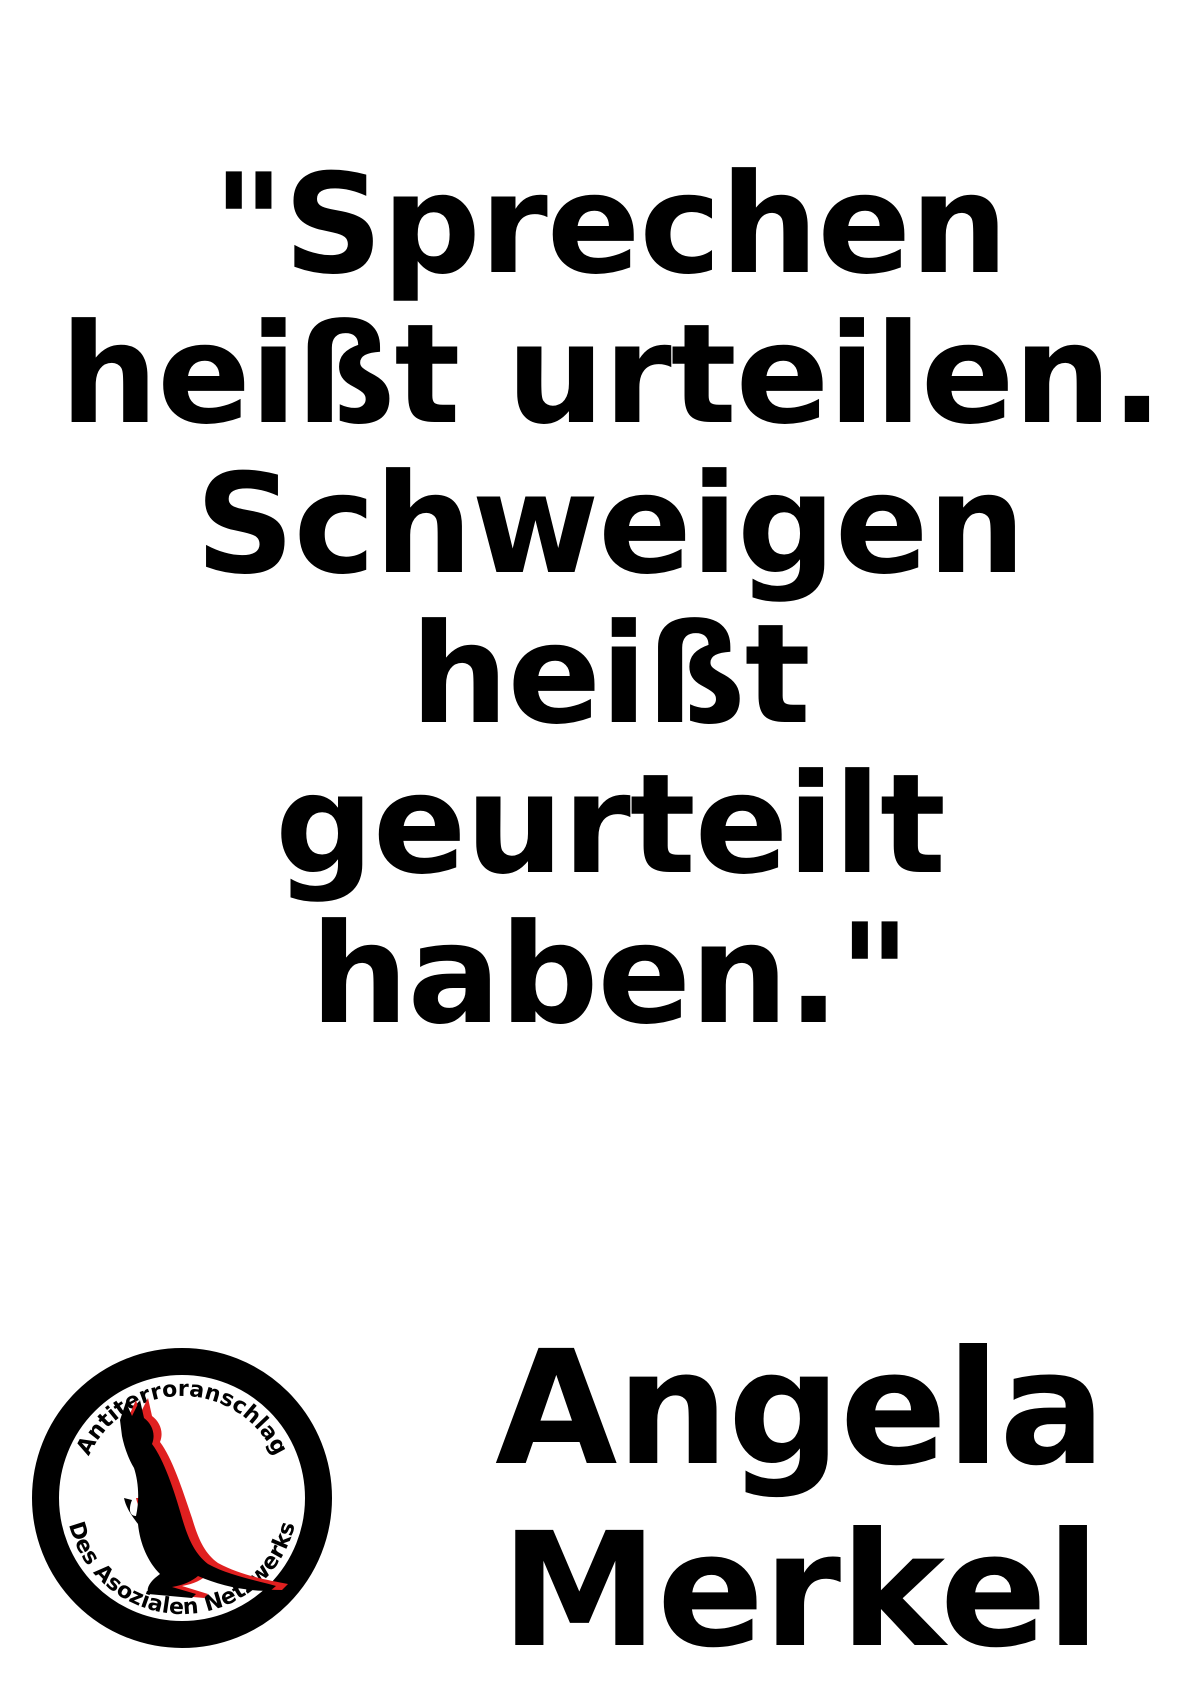  Describe the element at coordinates (610, 524) in the screenshot. I see `quote-line: Schweigen` at that location.